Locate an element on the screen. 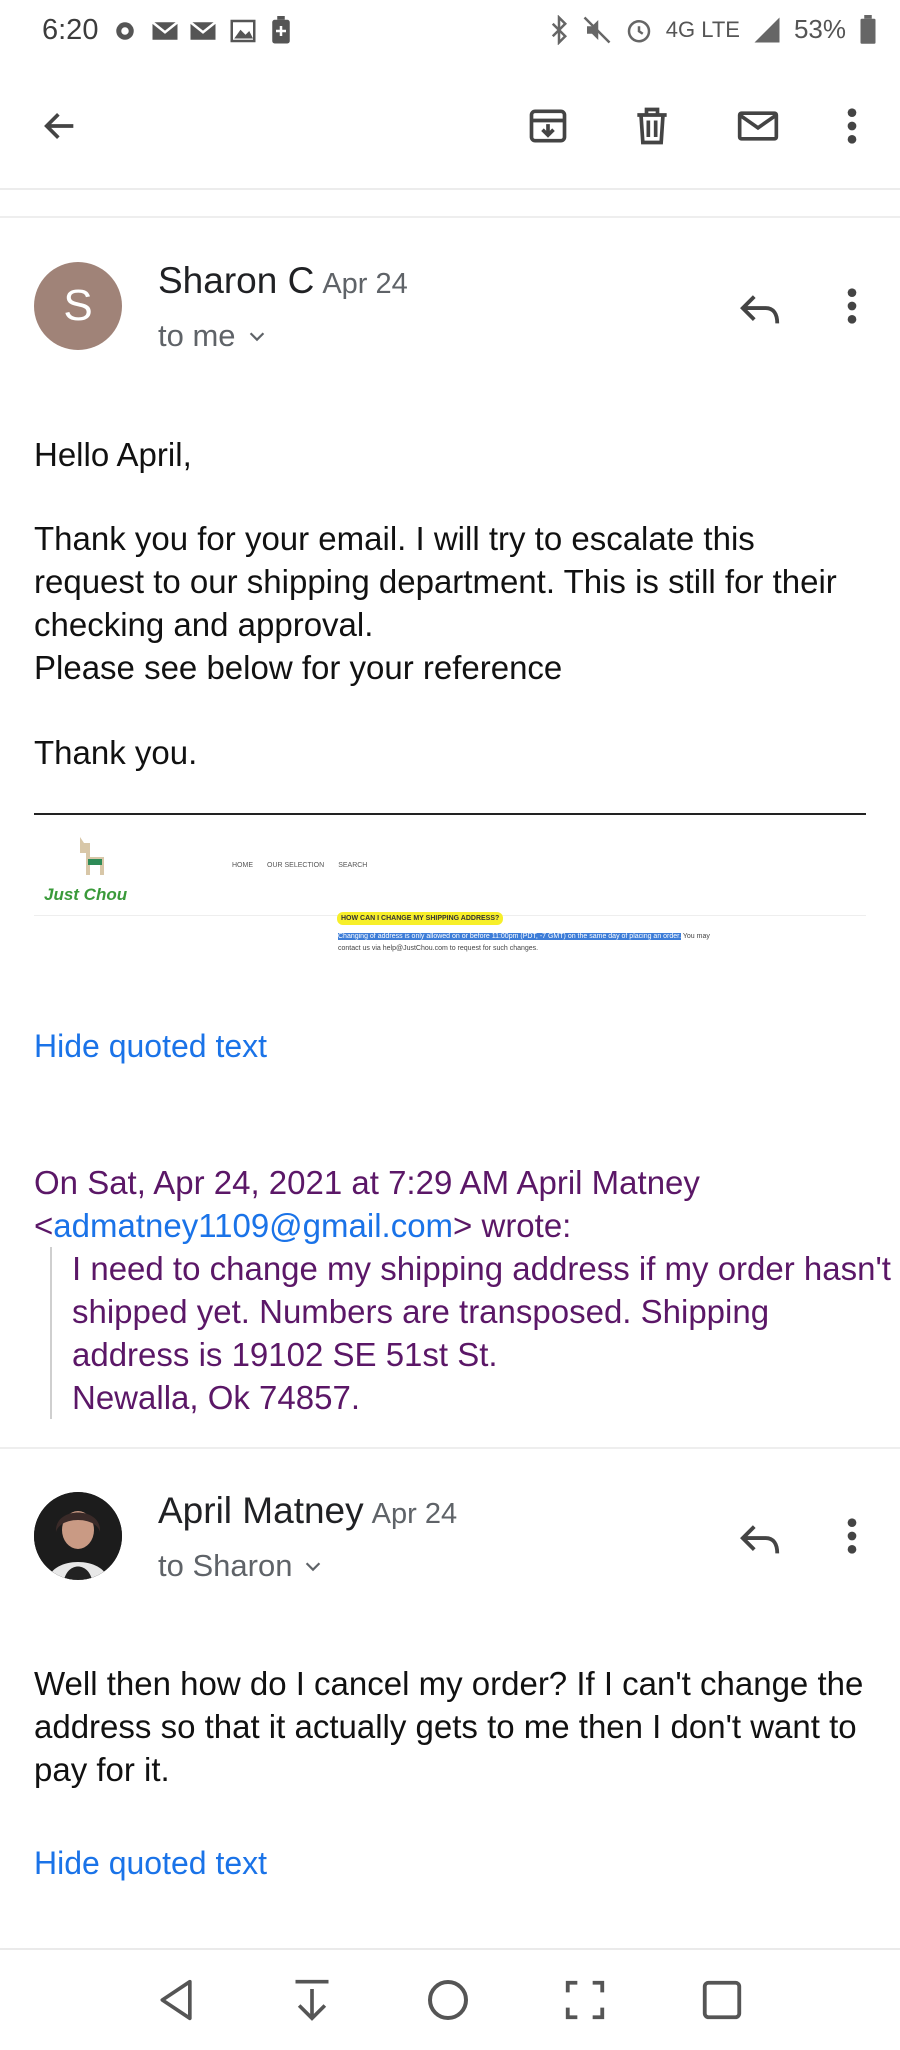  profile-photo-icon is located at coordinates (78, 1536).